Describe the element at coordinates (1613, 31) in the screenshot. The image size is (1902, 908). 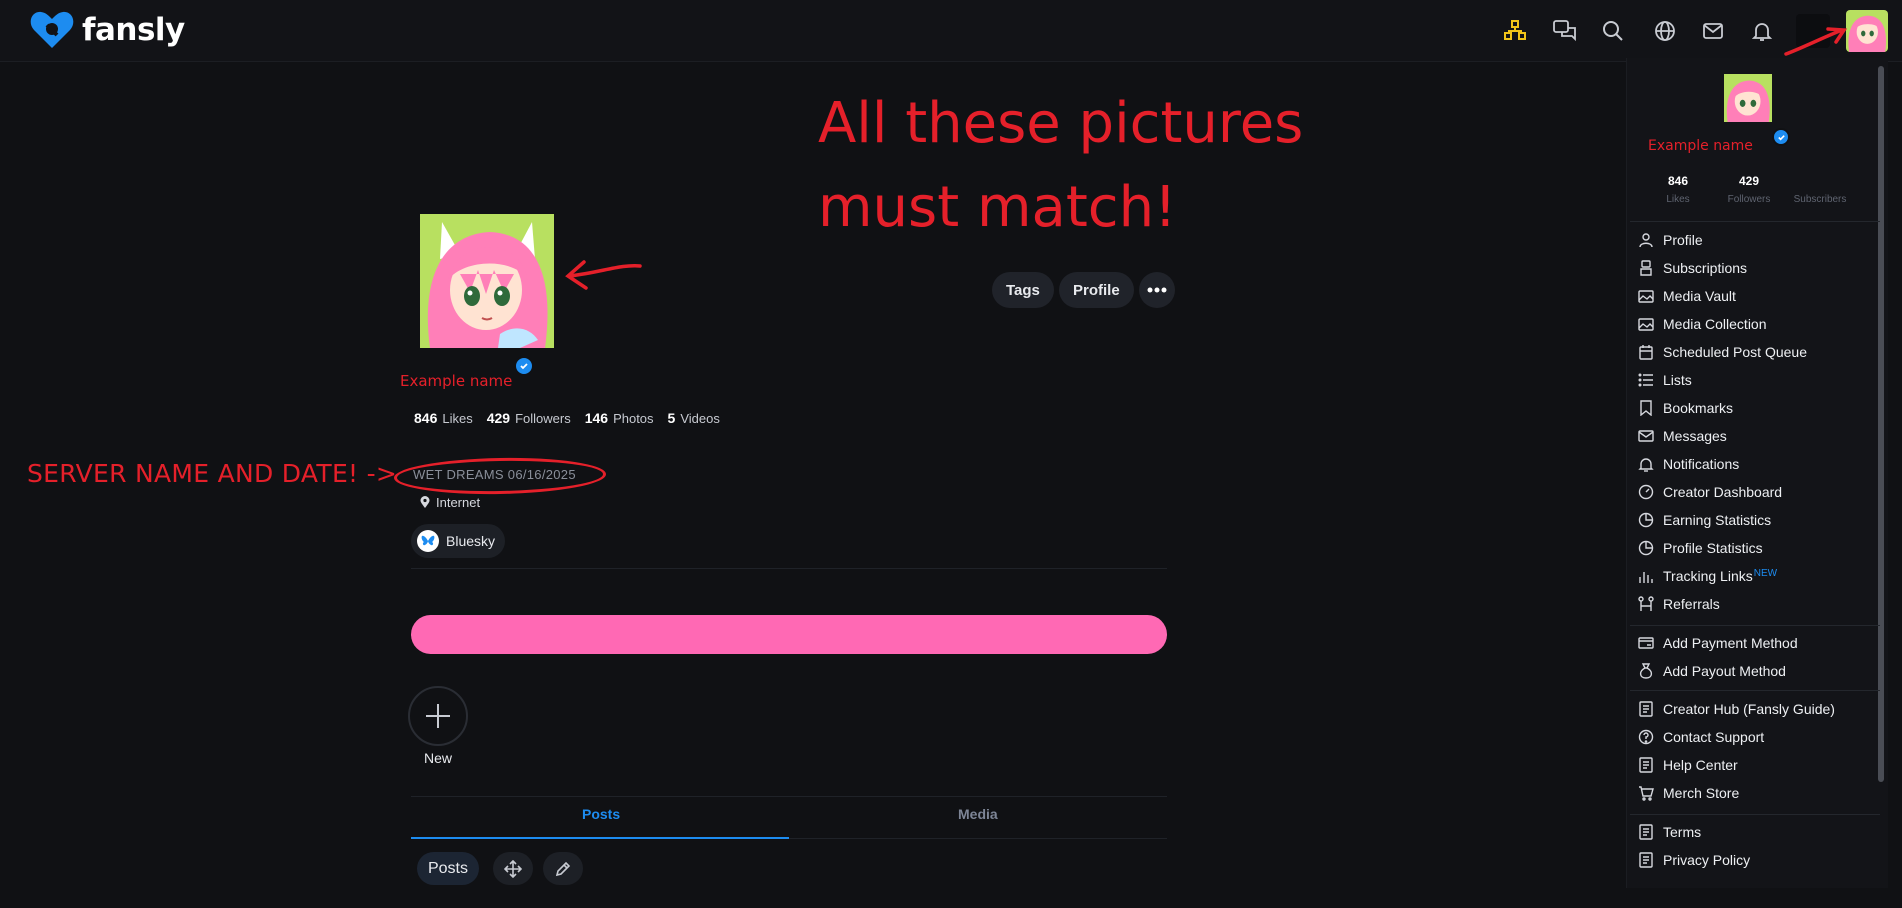
I see `search-icon` at that location.